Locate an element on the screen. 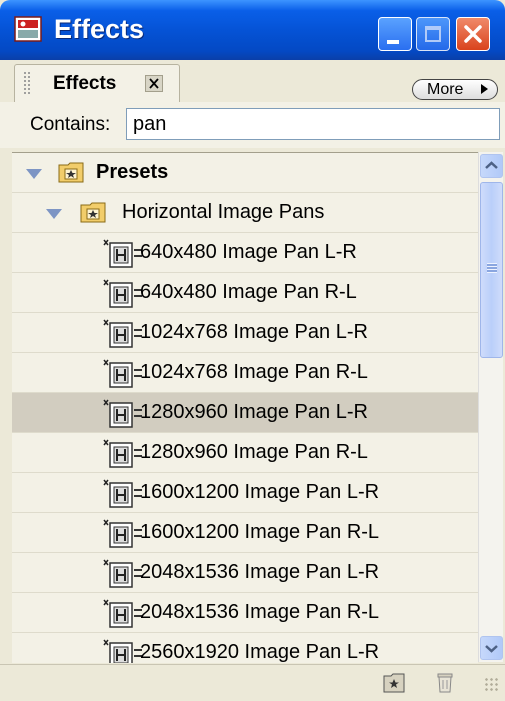 The width and height of the screenshot is (505, 701). preset-label: 2048x1536 Image Pan L-R is located at coordinates (260, 572).